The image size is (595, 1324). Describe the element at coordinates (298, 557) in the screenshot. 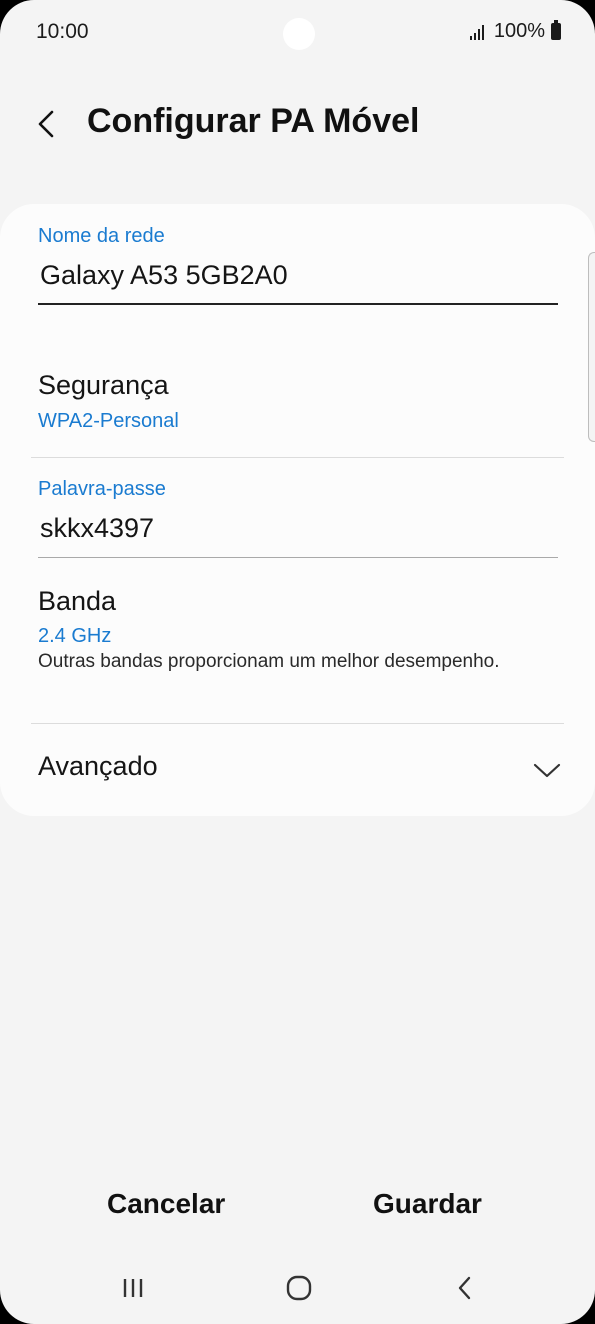

I see `password-underline` at that location.